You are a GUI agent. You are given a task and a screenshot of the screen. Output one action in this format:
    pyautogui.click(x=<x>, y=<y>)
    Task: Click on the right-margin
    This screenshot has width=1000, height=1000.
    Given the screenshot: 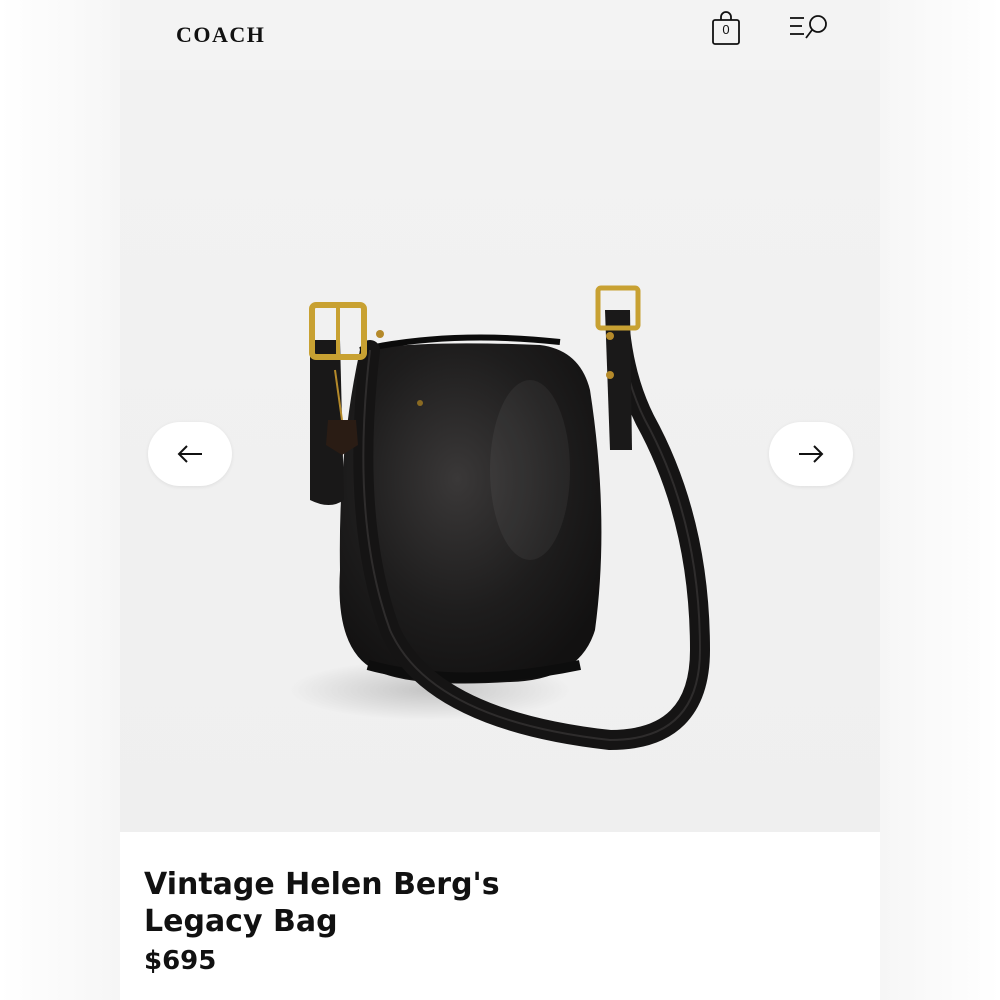 What is the action you would take?
    pyautogui.click(x=940, y=500)
    